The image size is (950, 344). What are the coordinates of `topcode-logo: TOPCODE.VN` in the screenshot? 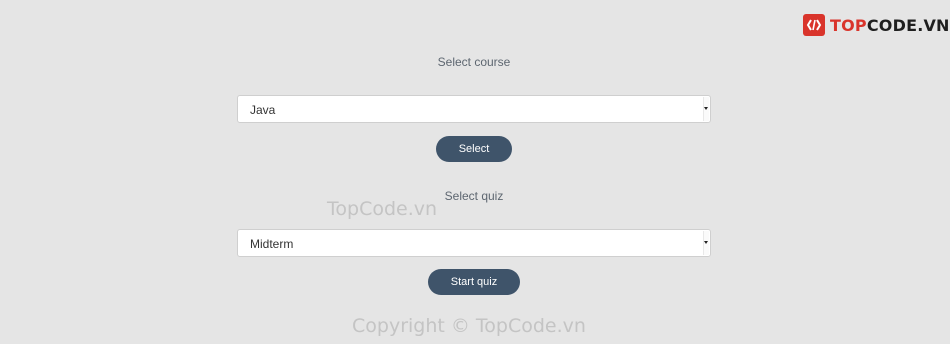 It's located at (876, 25).